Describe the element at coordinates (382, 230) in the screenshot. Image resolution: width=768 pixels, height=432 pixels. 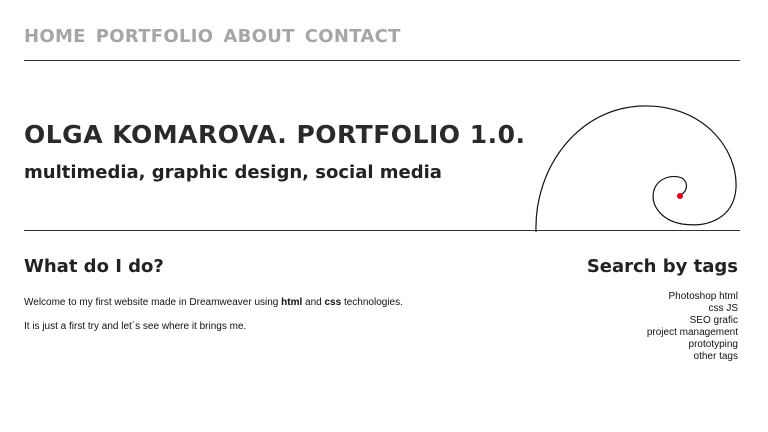
I see `section-divider` at that location.